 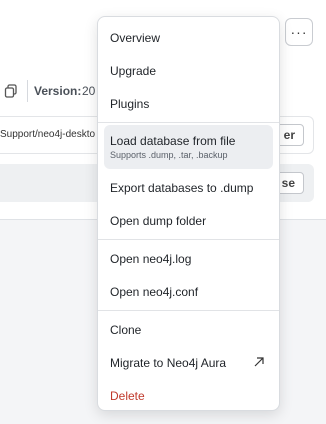 What do you see at coordinates (154, 291) in the screenshot?
I see `menu-item-label: Open neo4j.conf` at bounding box center [154, 291].